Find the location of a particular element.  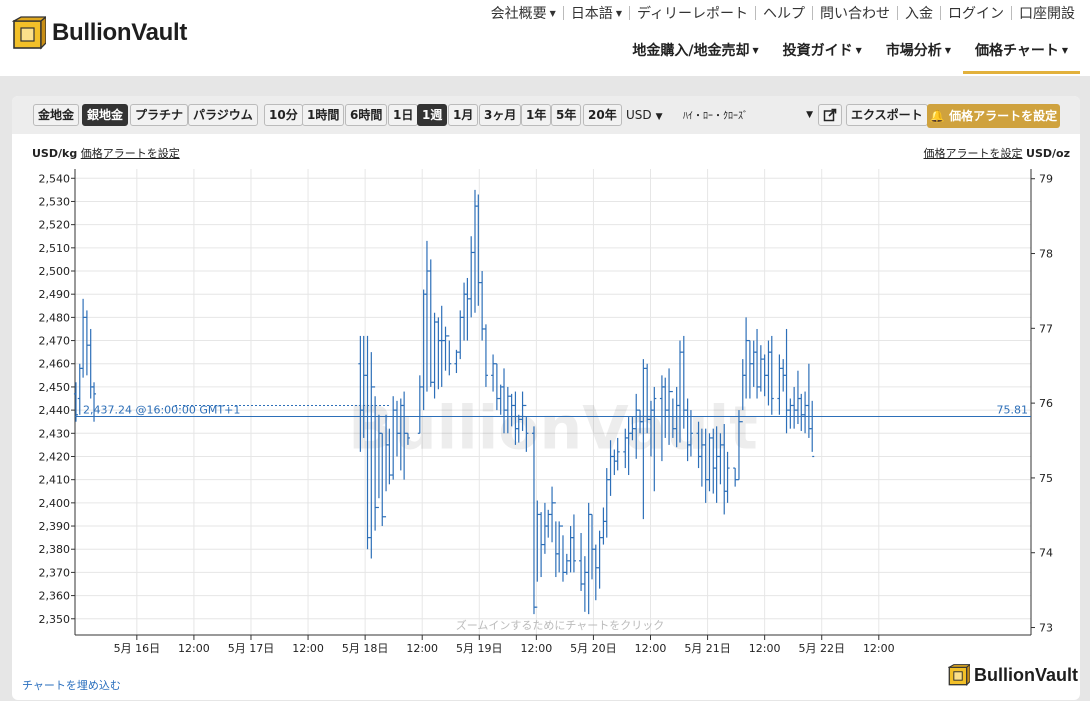

popout-button is located at coordinates (830, 115).